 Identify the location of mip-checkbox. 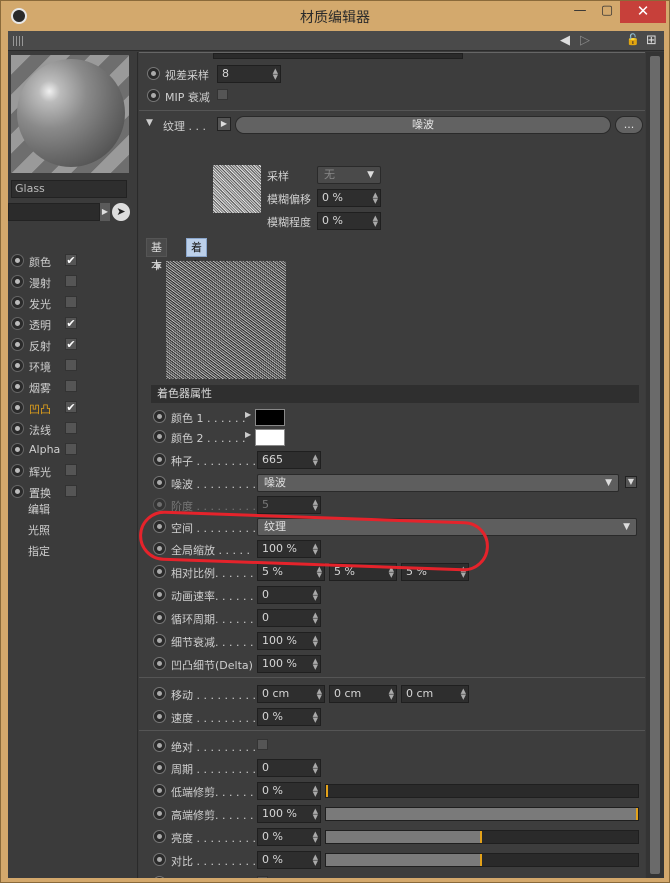
(222, 94).